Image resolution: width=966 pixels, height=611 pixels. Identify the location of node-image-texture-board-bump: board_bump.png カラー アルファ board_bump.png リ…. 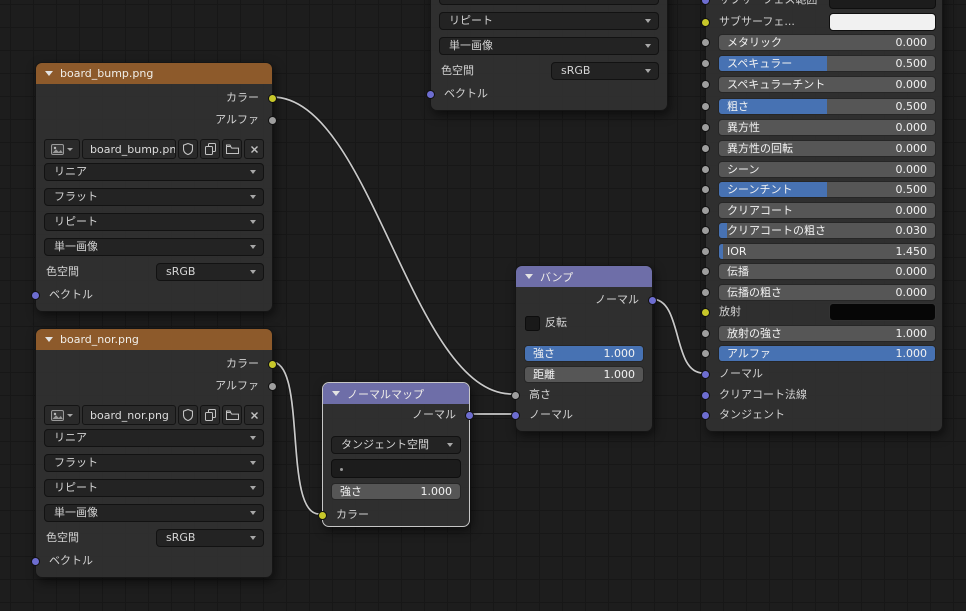
(154, 187).